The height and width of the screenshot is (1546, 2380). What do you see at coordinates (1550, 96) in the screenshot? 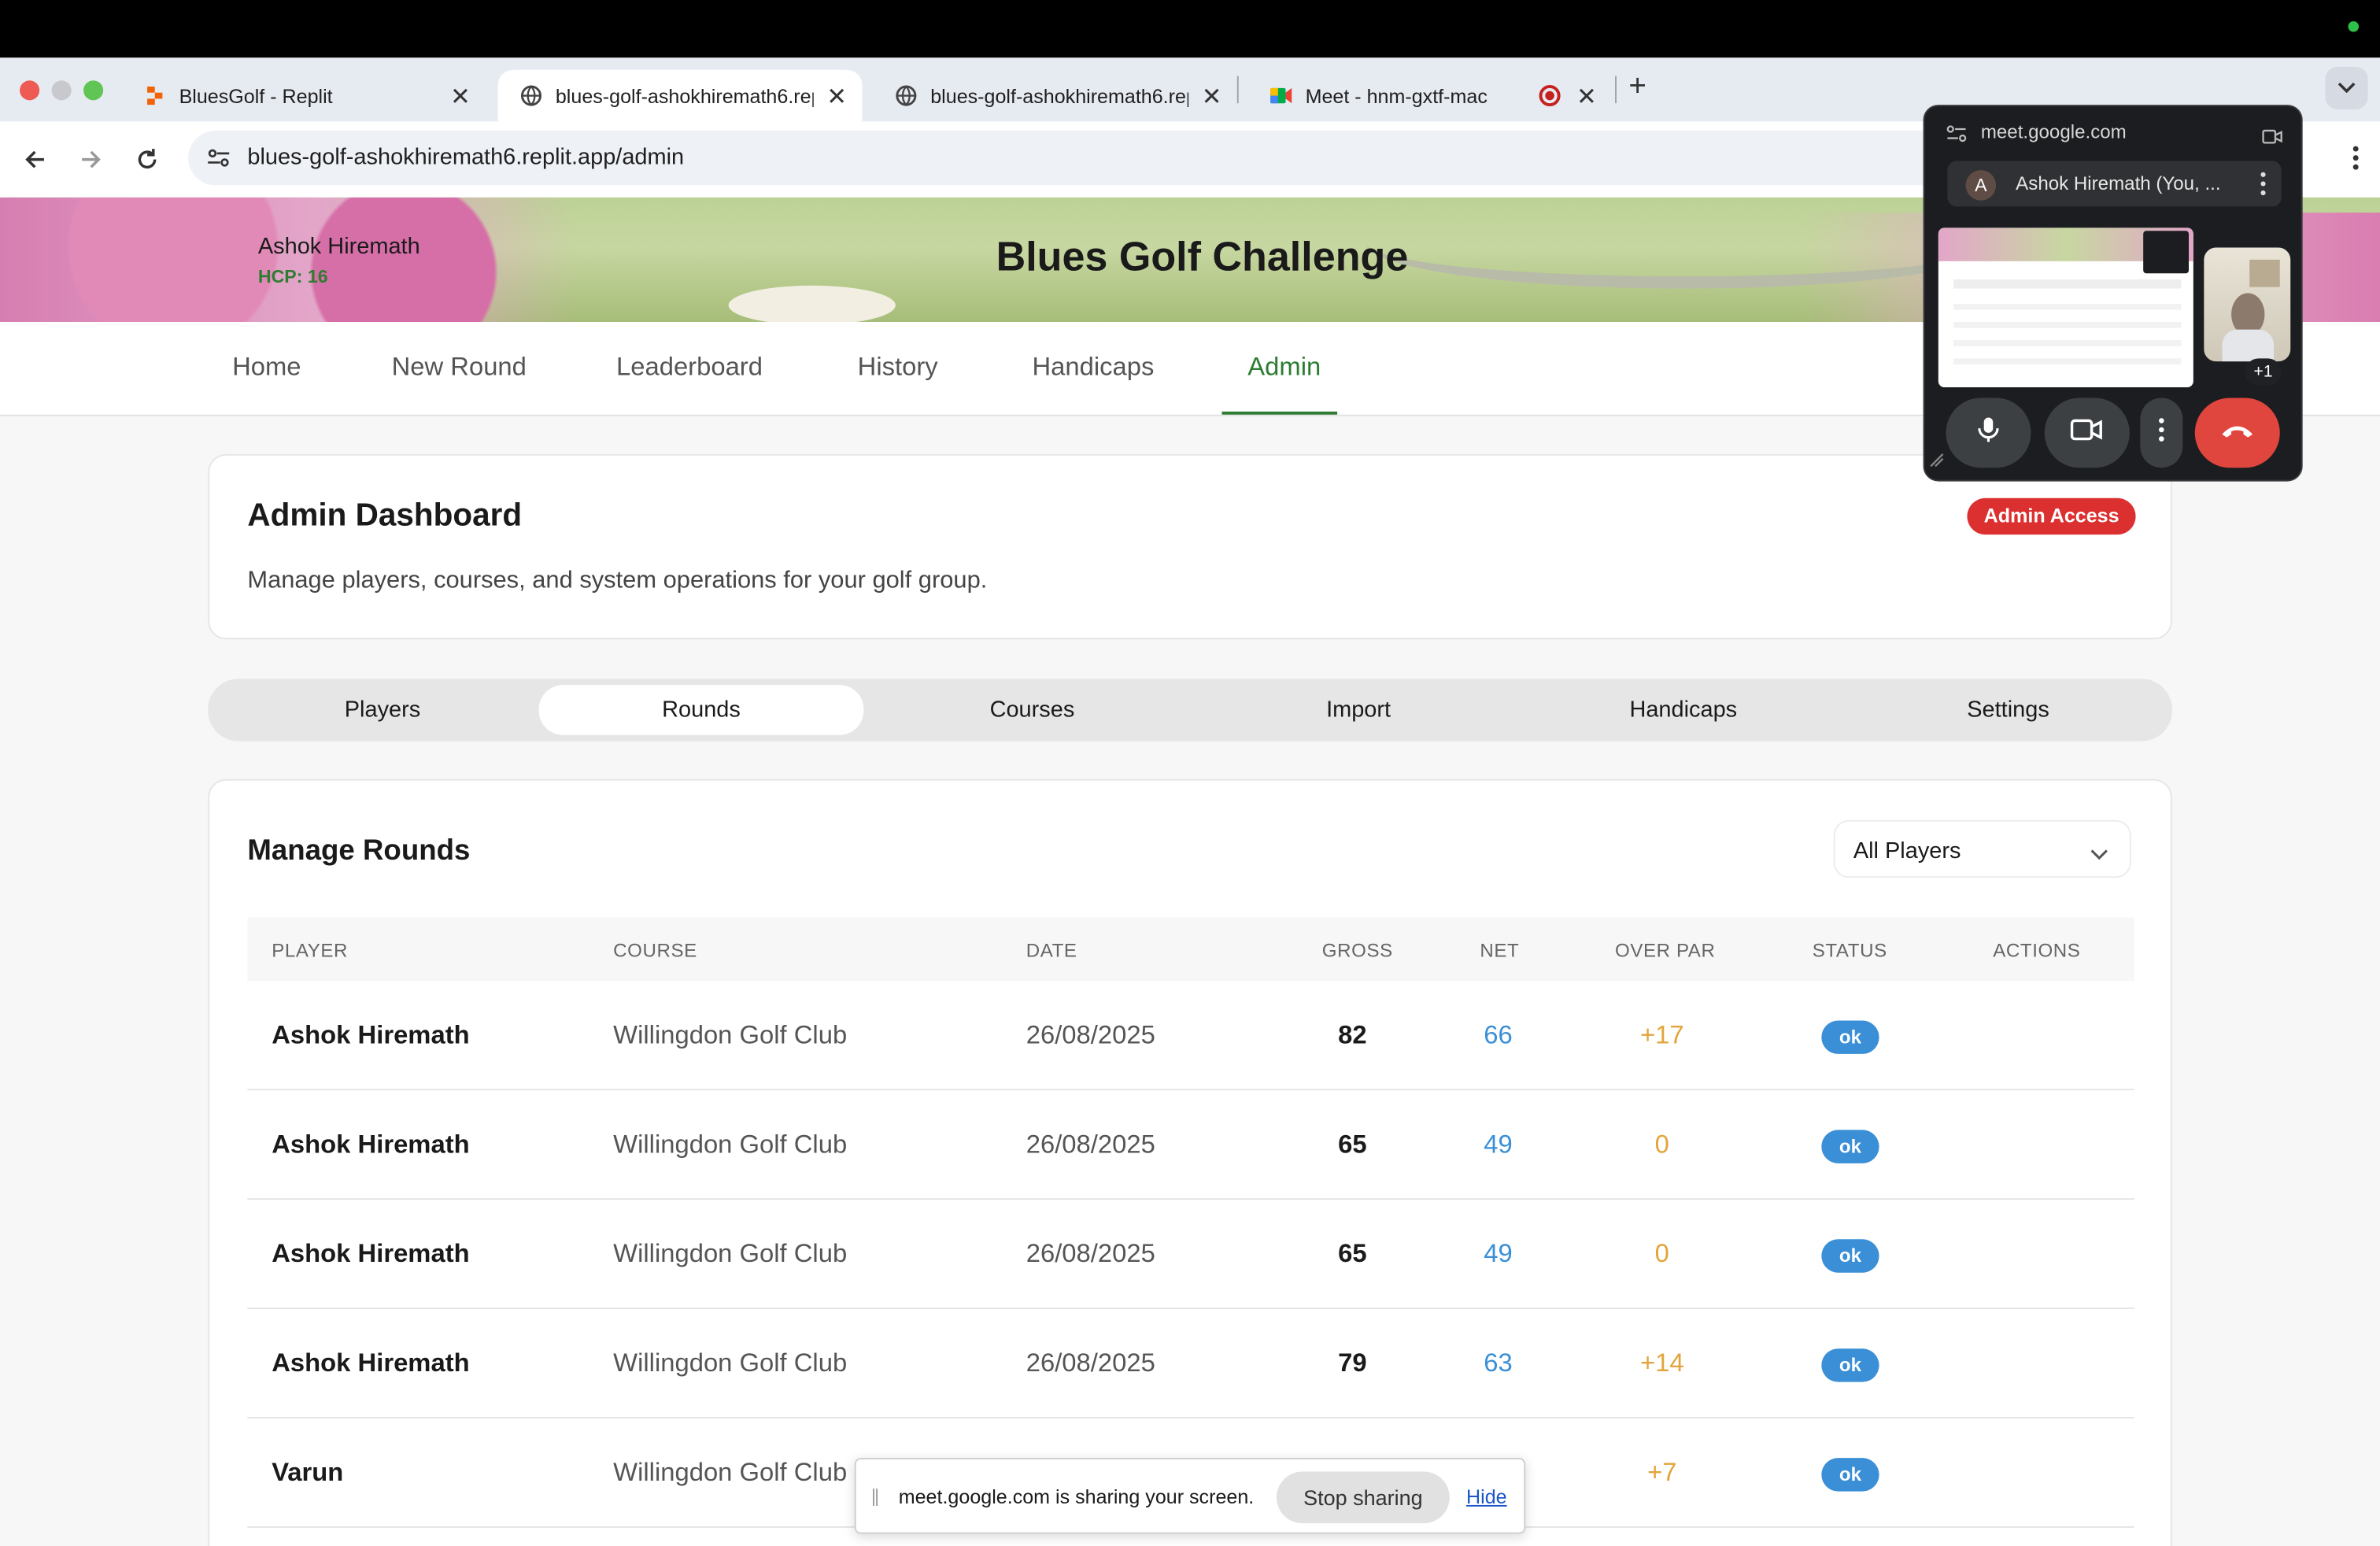
I see `recording-icon` at bounding box center [1550, 96].